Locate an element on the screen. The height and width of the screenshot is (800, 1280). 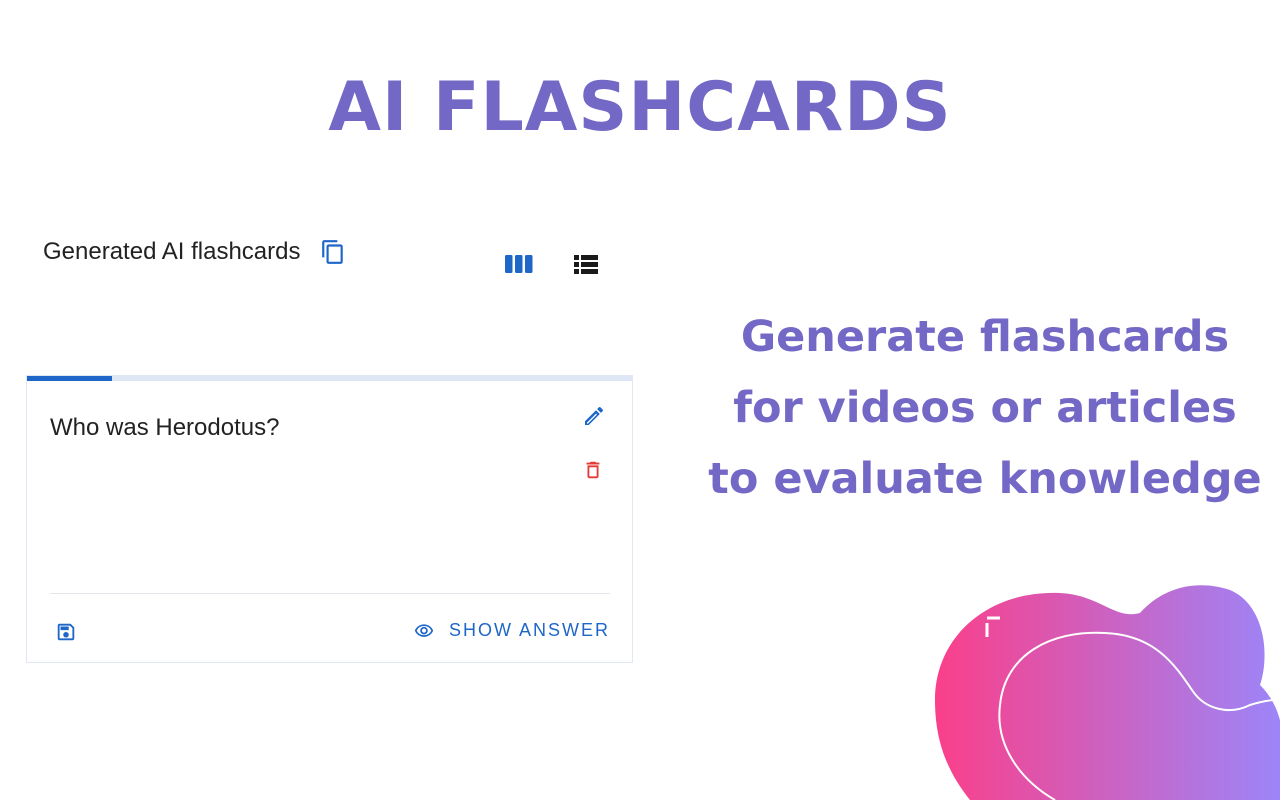
edit-button is located at coordinates (594, 416).